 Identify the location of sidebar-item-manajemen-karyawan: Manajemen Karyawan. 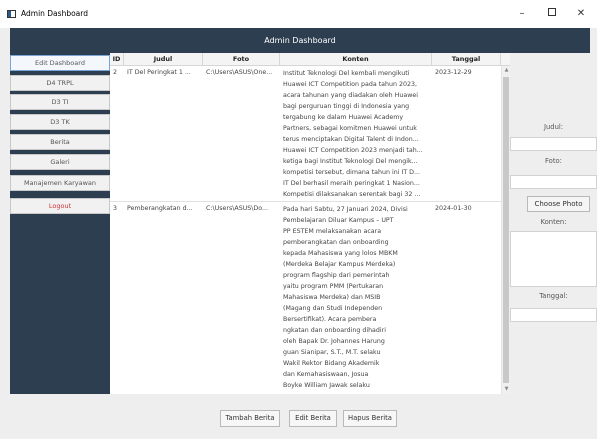
(60, 183).